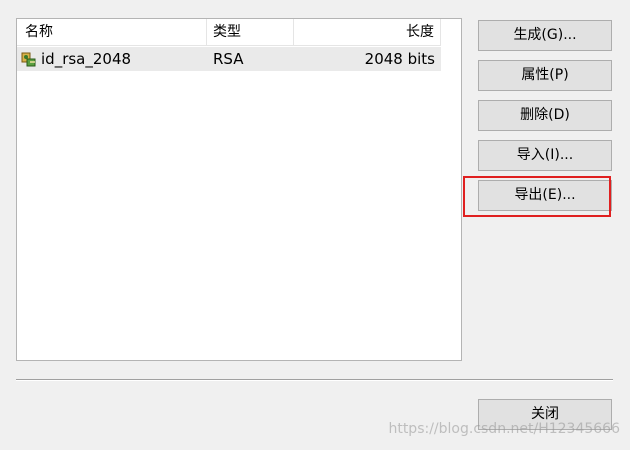  Describe the element at coordinates (29, 59) in the screenshot. I see `key-pair-icon` at that location.